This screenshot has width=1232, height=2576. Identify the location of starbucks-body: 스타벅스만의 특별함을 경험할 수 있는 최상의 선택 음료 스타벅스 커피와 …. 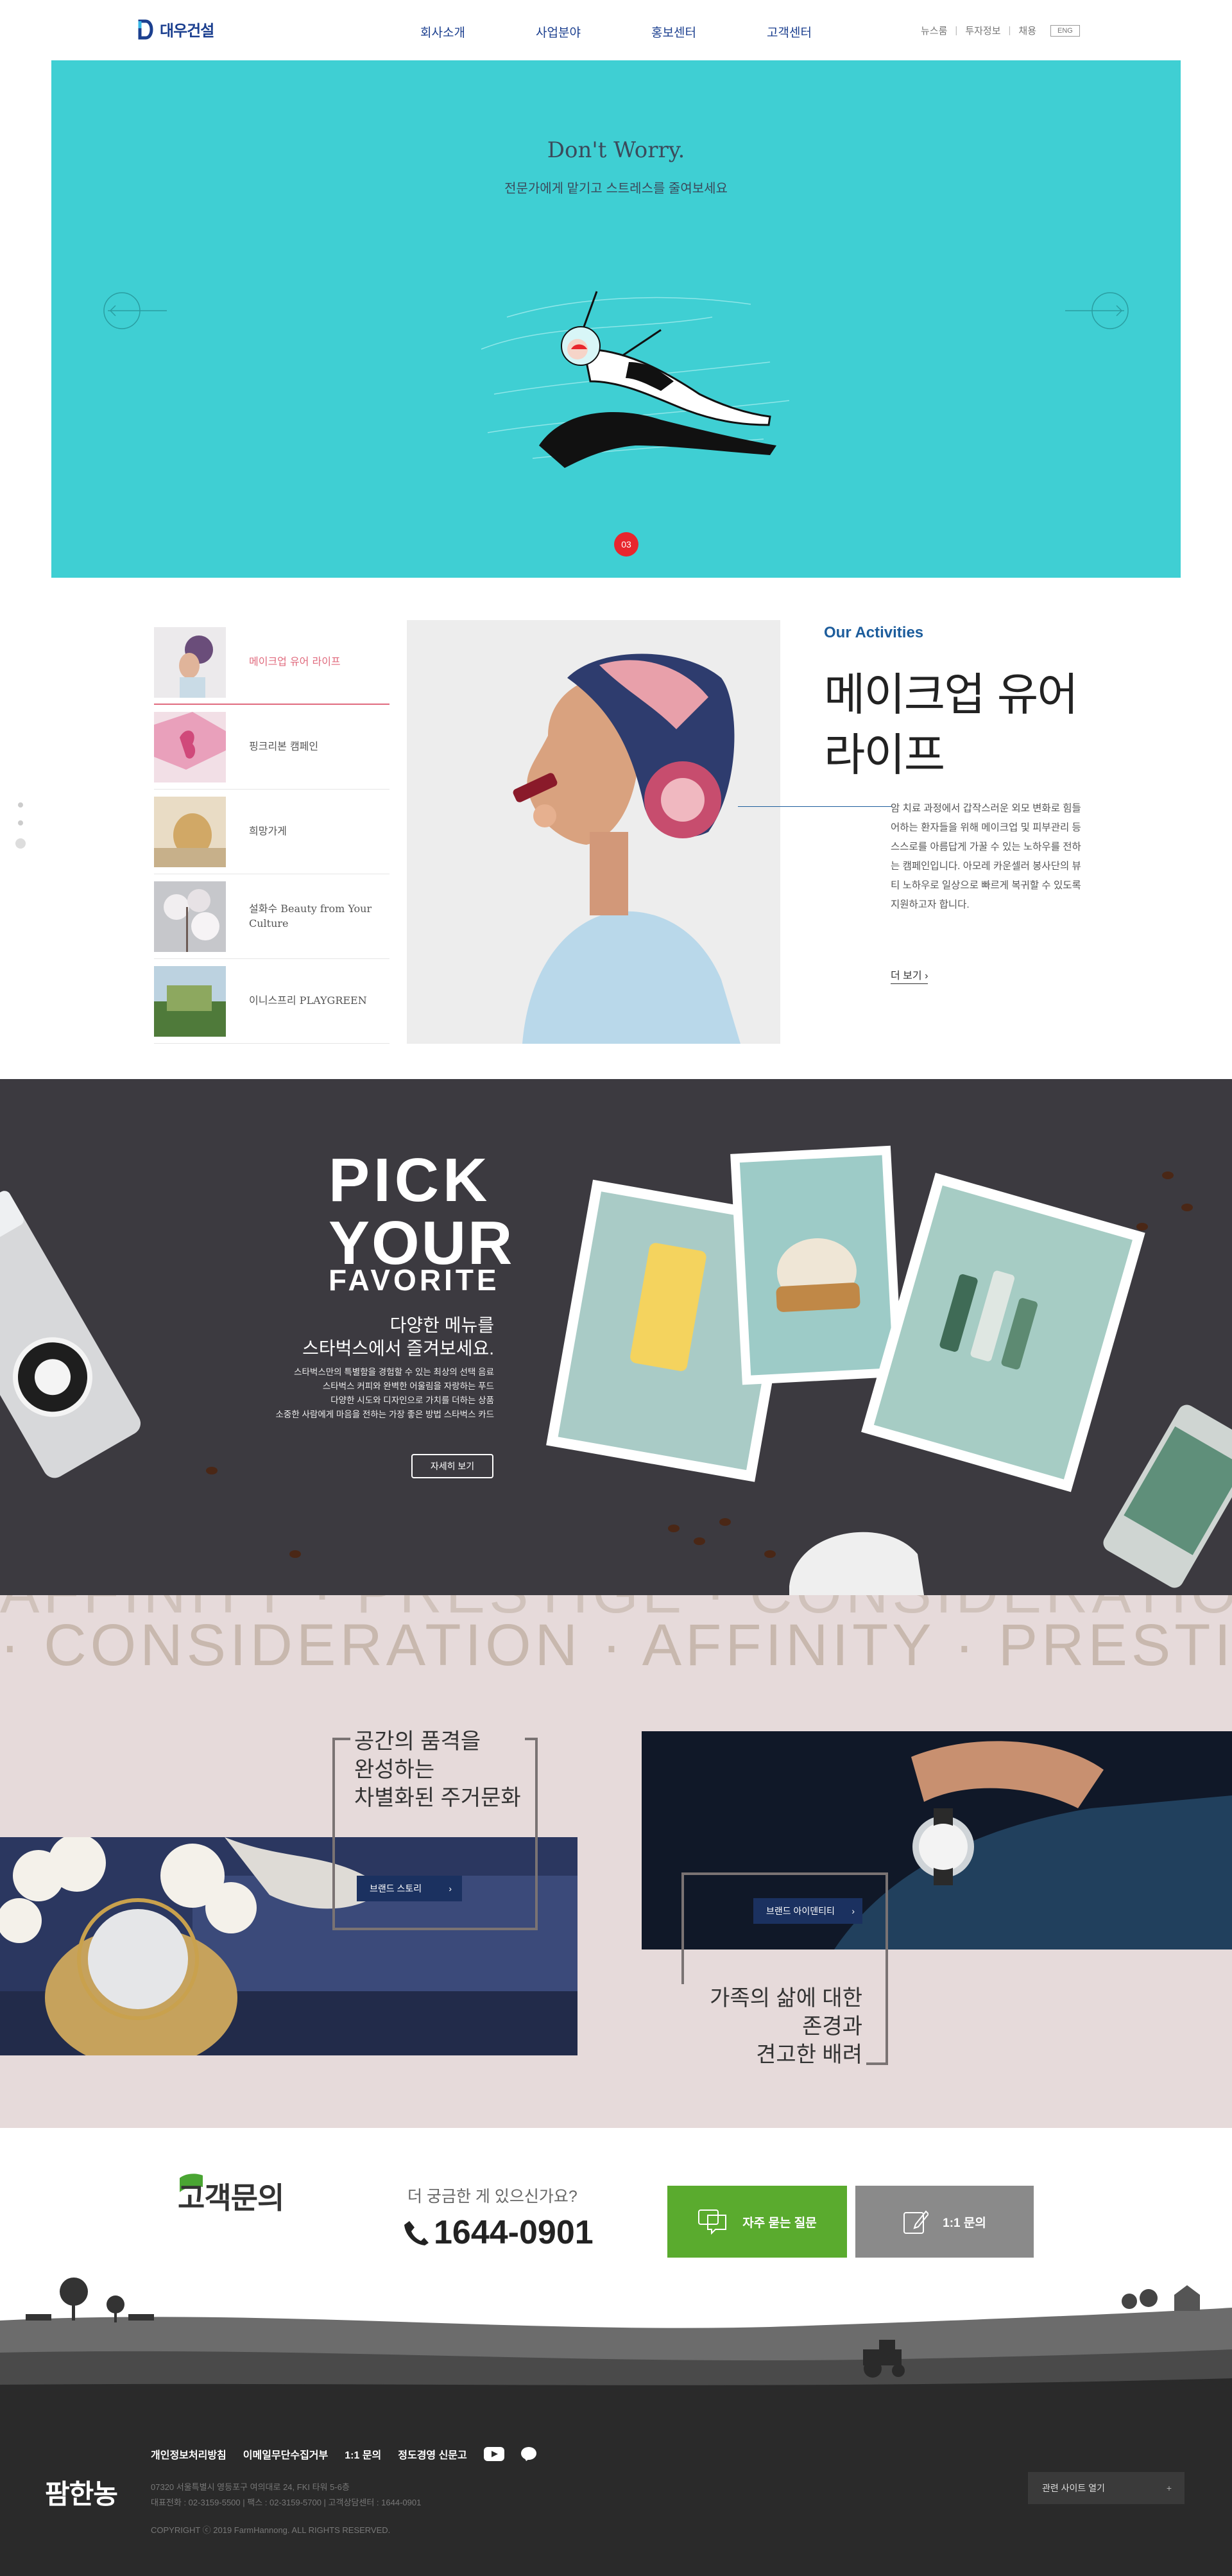
(344, 1393).